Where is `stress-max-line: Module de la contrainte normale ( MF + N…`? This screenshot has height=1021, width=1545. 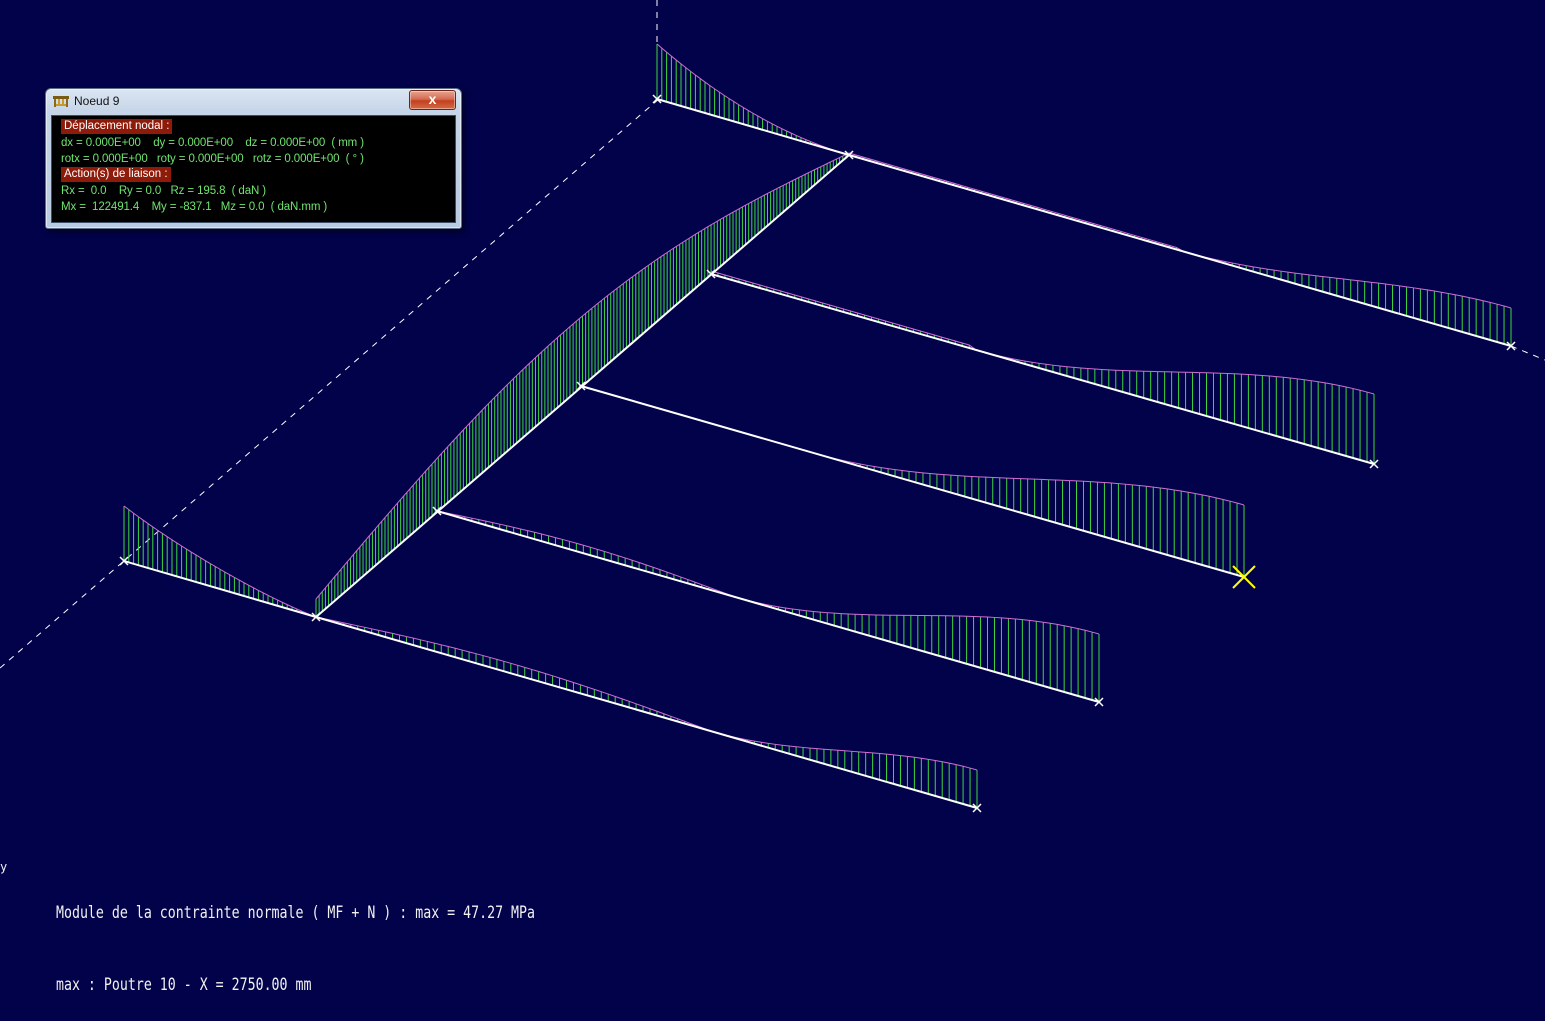
stress-max-line: Module de la contrainte normale ( MF + N… is located at coordinates (295, 913).